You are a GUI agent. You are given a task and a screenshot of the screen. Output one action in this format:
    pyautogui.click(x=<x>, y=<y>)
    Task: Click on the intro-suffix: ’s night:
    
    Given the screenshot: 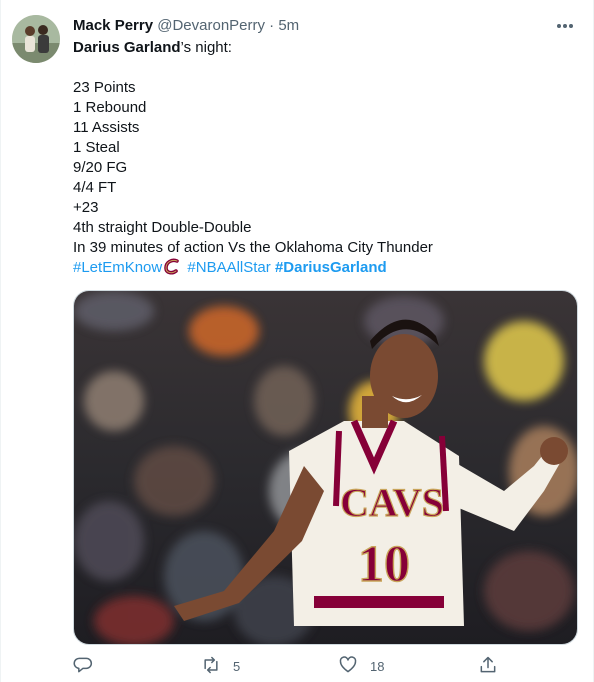 What is the action you would take?
    pyautogui.click(x=206, y=47)
    